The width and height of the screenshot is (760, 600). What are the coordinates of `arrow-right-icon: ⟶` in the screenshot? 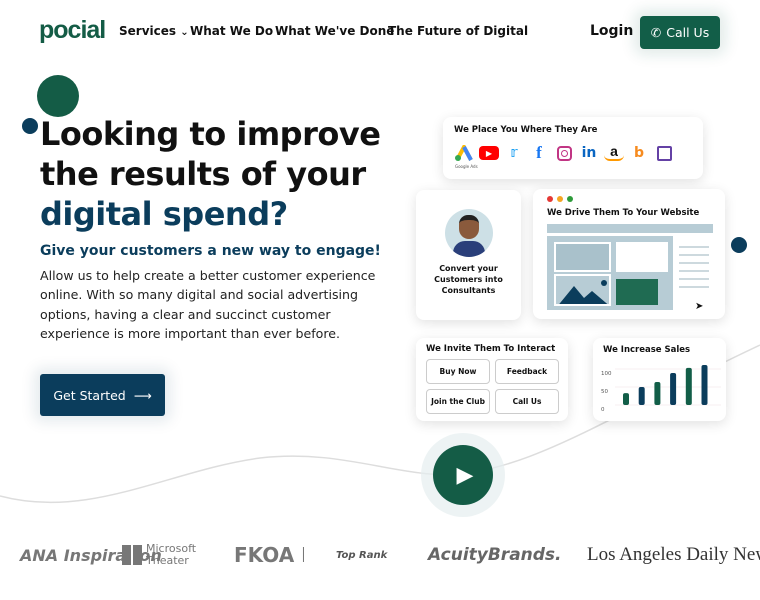 It's located at (142, 395).